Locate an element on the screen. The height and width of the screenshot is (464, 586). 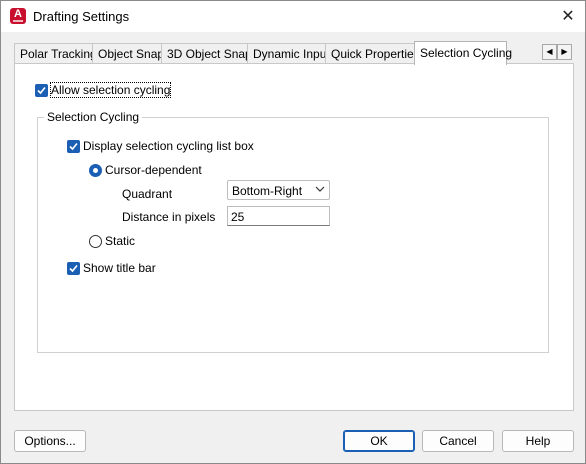
autocad-app-icon: A is located at coordinates (18, 16).